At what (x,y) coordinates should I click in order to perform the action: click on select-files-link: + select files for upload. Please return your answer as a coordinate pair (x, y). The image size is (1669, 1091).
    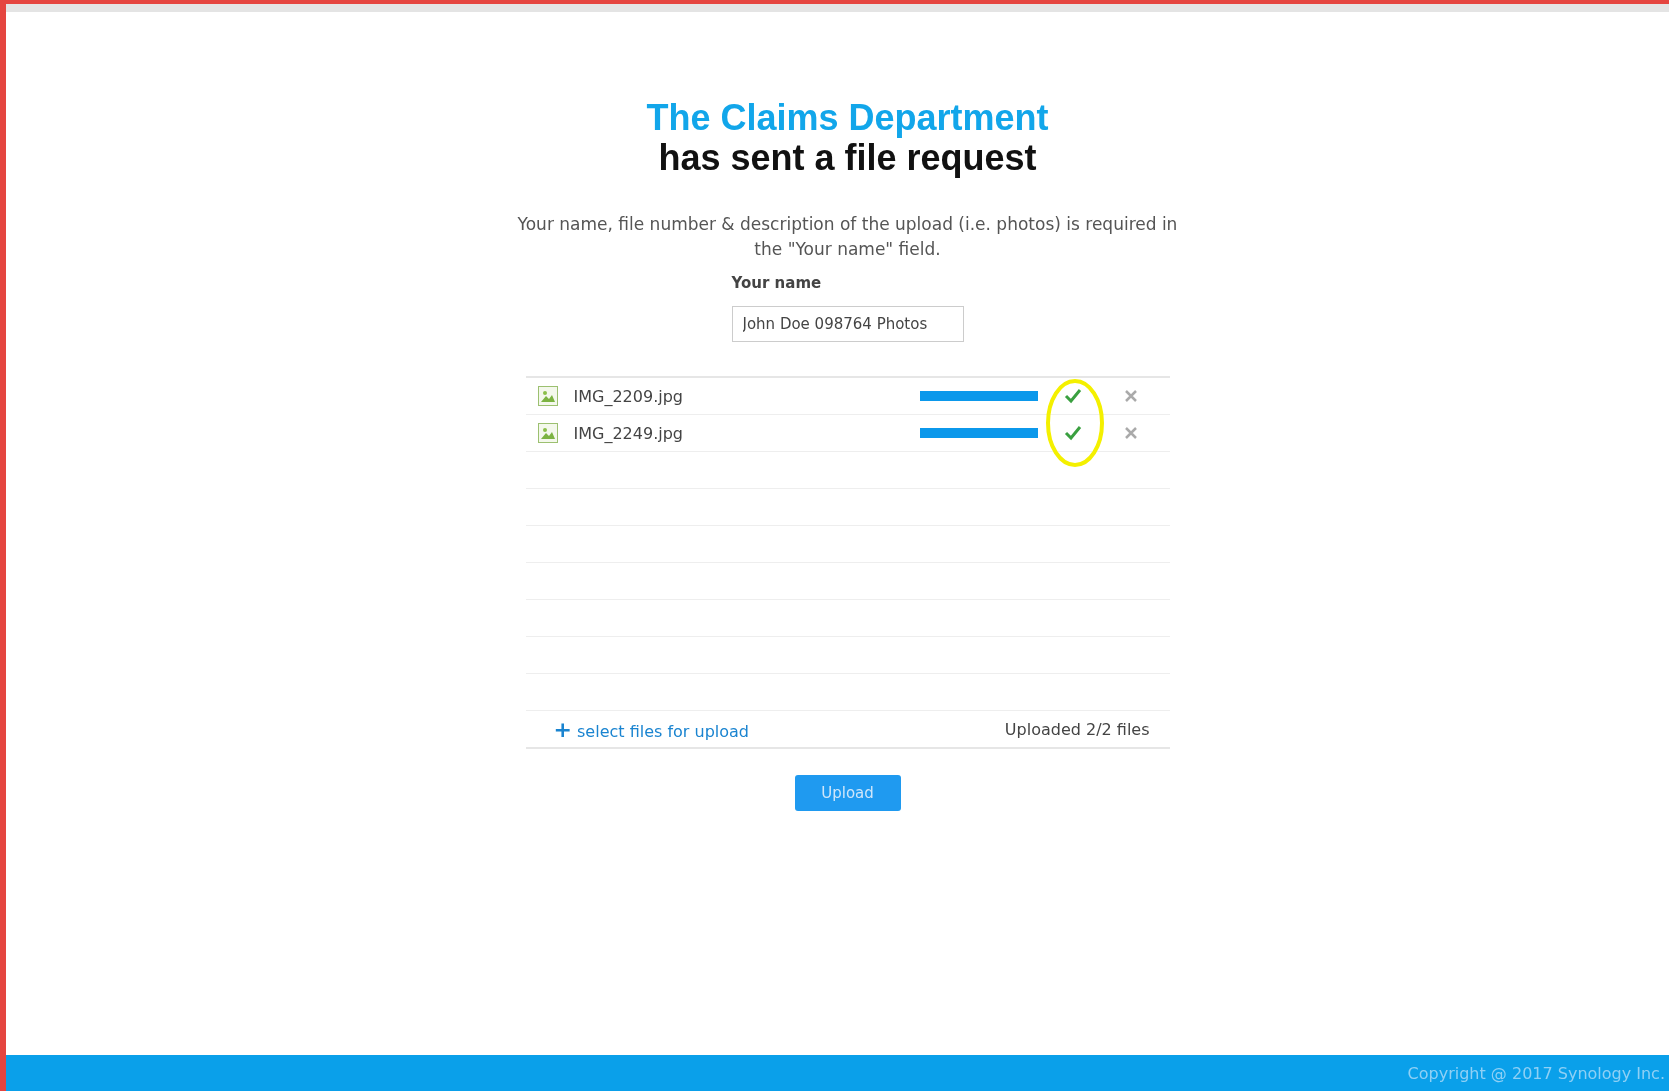
    Looking at the image, I should click on (651, 729).